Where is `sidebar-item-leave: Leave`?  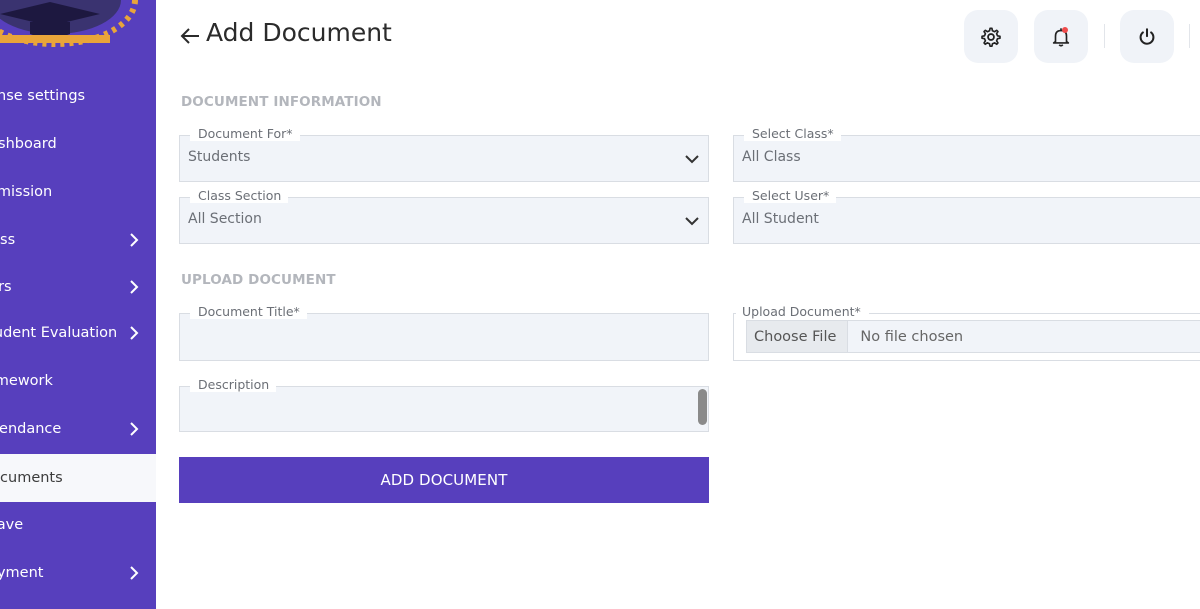 sidebar-item-leave: Leave is located at coordinates (78, 525).